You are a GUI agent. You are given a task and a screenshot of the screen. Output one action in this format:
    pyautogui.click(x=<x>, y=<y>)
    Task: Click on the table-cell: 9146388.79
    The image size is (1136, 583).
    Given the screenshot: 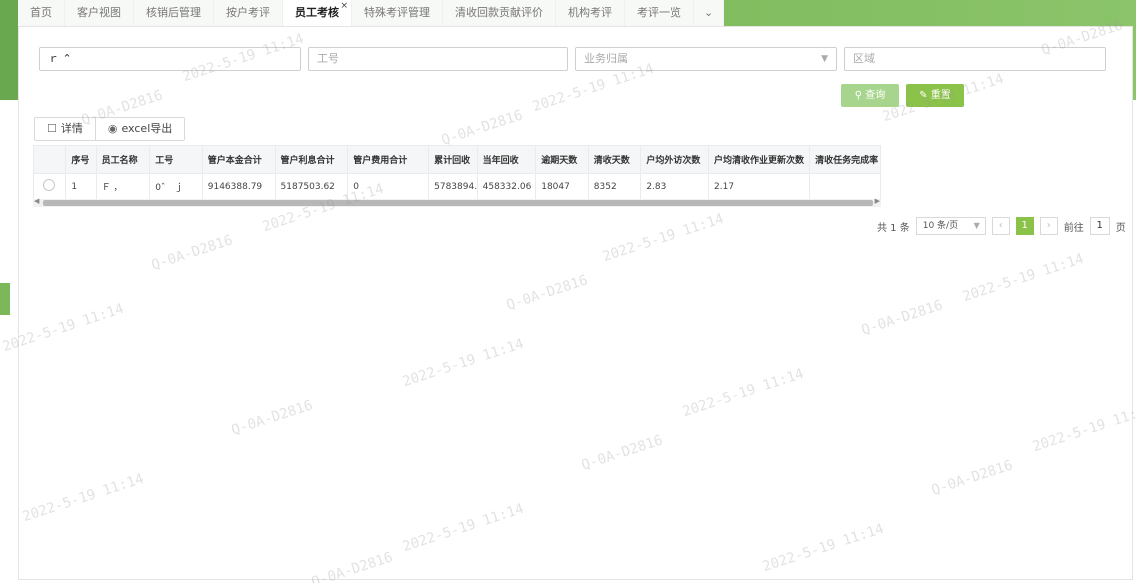 What is the action you would take?
    pyautogui.click(x=238, y=186)
    